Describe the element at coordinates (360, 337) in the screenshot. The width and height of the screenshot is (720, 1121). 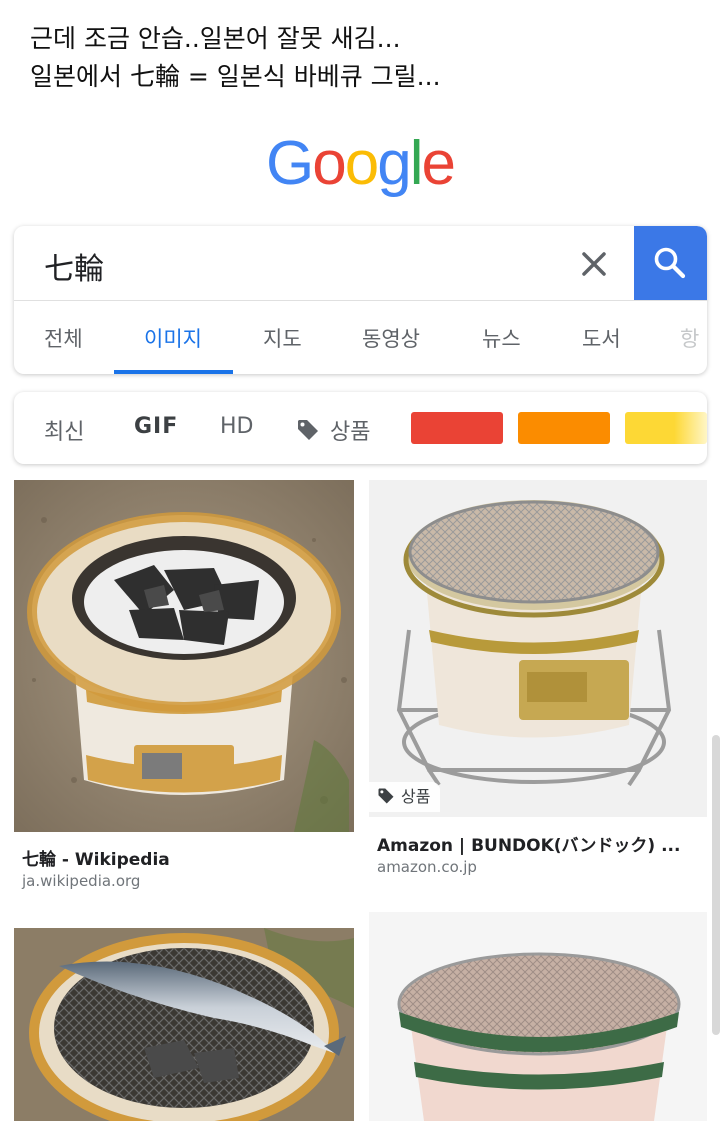
I see `search-tabs: 전체 이미지 지도 동영상 뉴스 도서 항` at that location.